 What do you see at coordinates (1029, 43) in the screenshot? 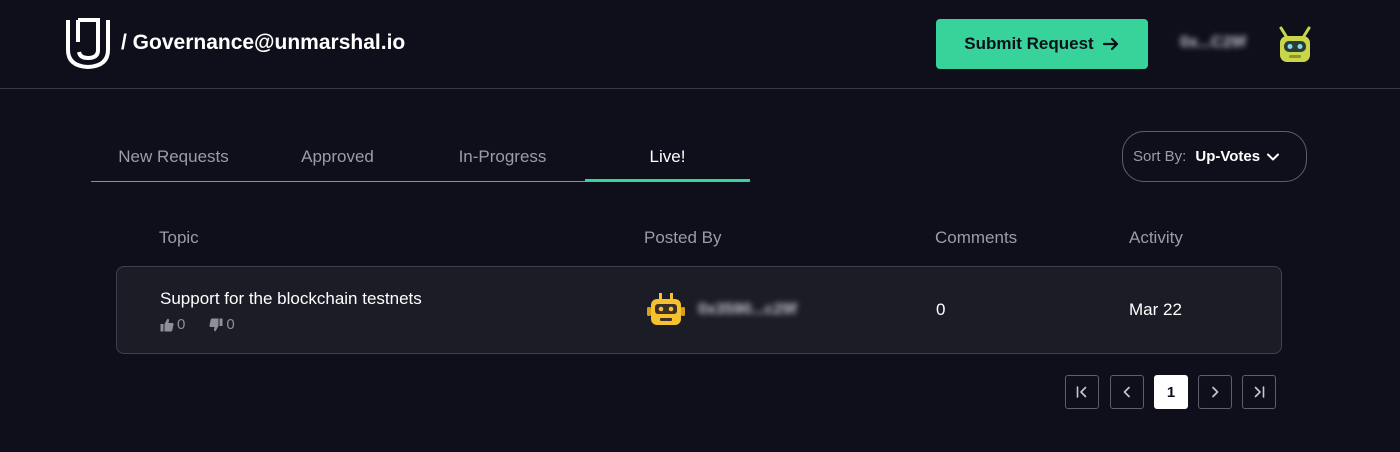
I see `submit-request-label: Submit Request` at bounding box center [1029, 43].